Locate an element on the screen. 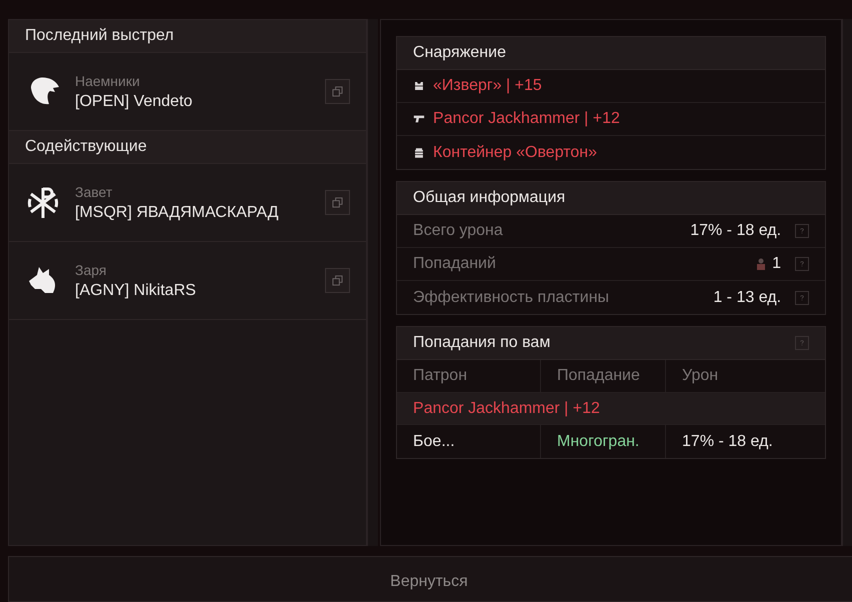  faction-name: Заря is located at coordinates (91, 270).